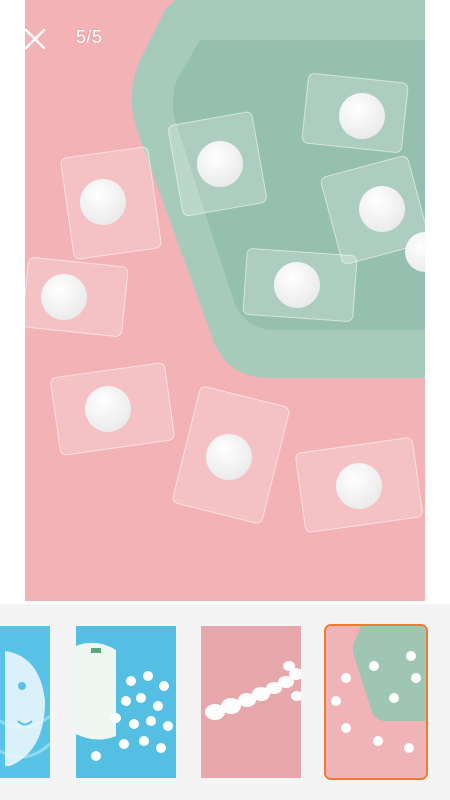  I want to click on close-icon, so click(35, 39).